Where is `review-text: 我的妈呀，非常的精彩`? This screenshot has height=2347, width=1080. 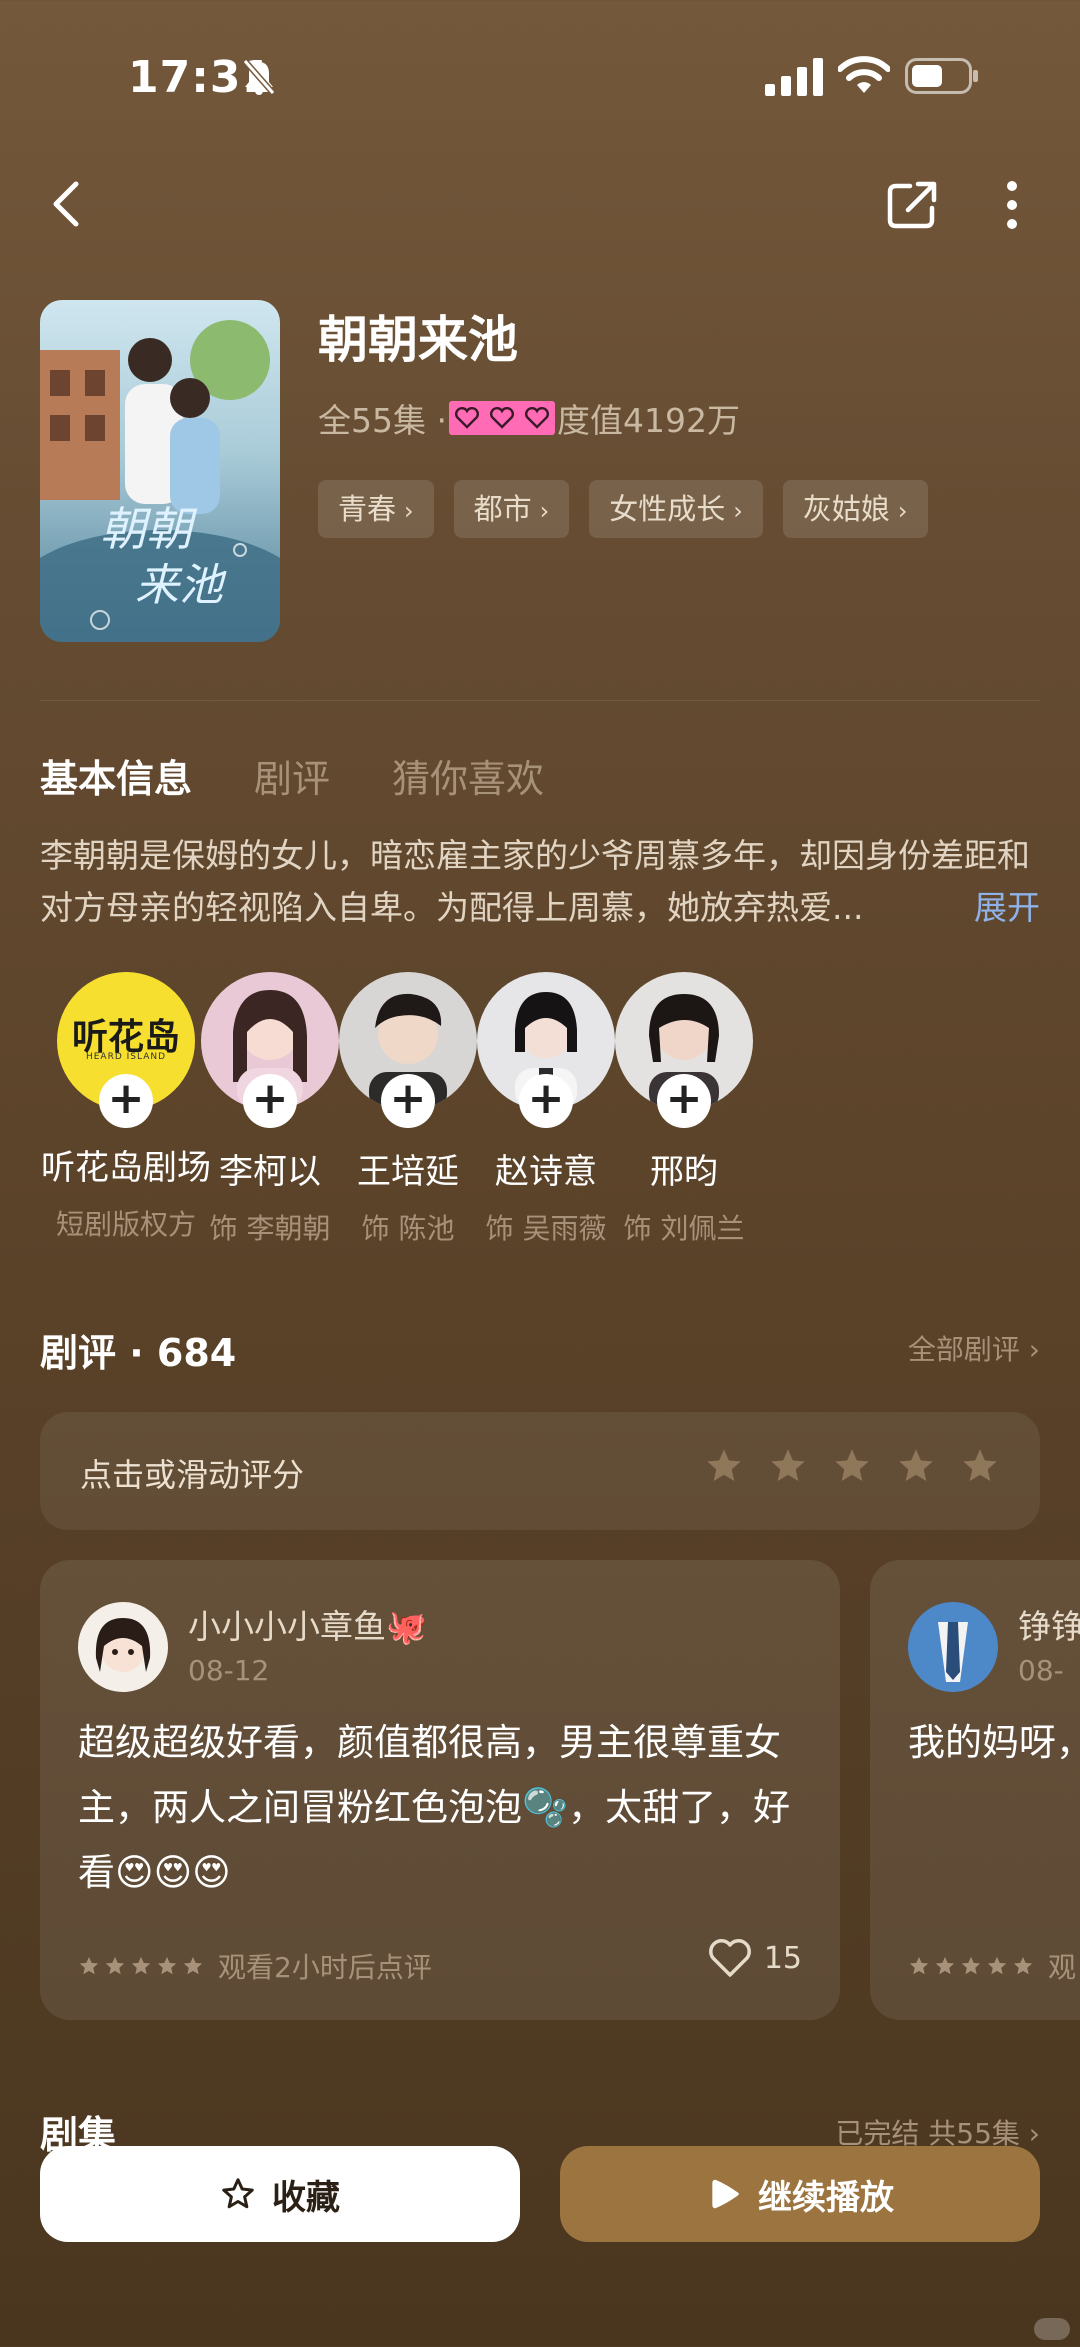 review-text: 我的妈呀，非常的精彩 is located at coordinates (994, 1742).